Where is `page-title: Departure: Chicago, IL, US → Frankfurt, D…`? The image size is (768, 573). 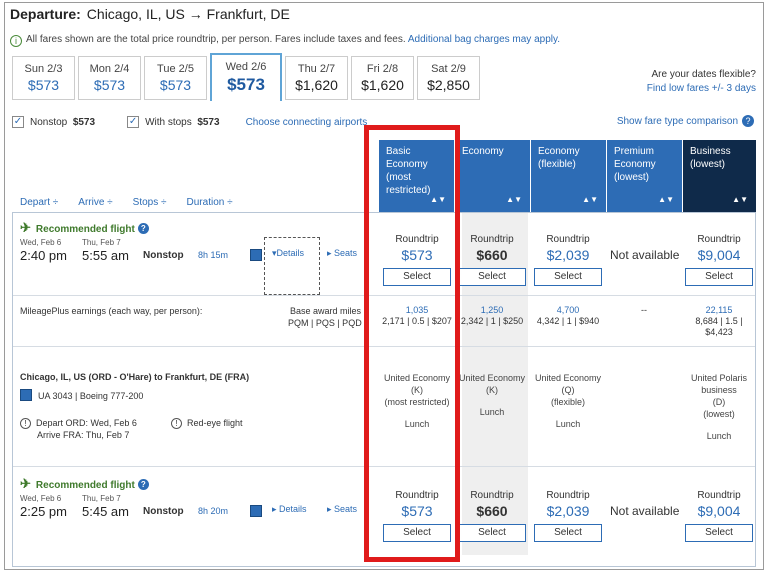 page-title: Departure: Chicago, IL, US → Frankfurt, D… is located at coordinates (150, 14).